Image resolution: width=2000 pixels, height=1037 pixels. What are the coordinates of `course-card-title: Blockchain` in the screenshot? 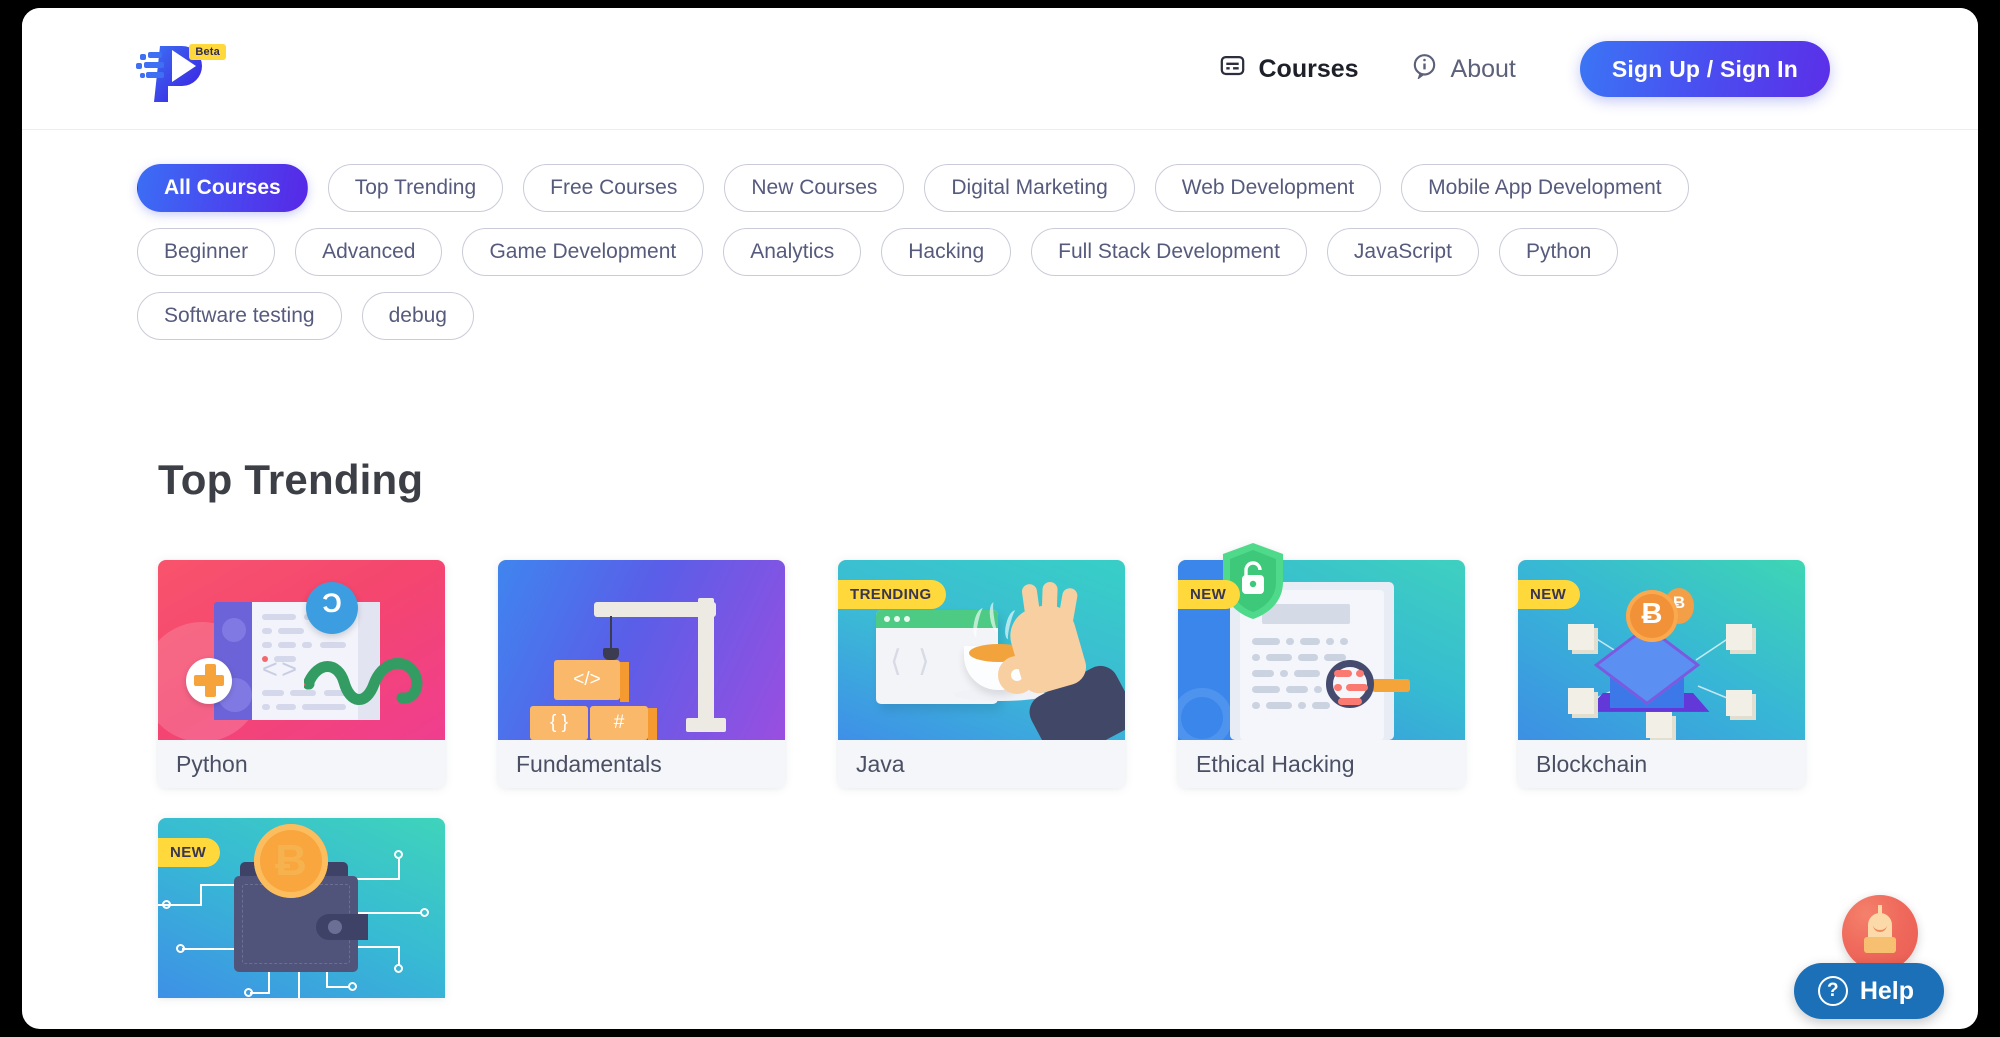 It's located at (1661, 764).